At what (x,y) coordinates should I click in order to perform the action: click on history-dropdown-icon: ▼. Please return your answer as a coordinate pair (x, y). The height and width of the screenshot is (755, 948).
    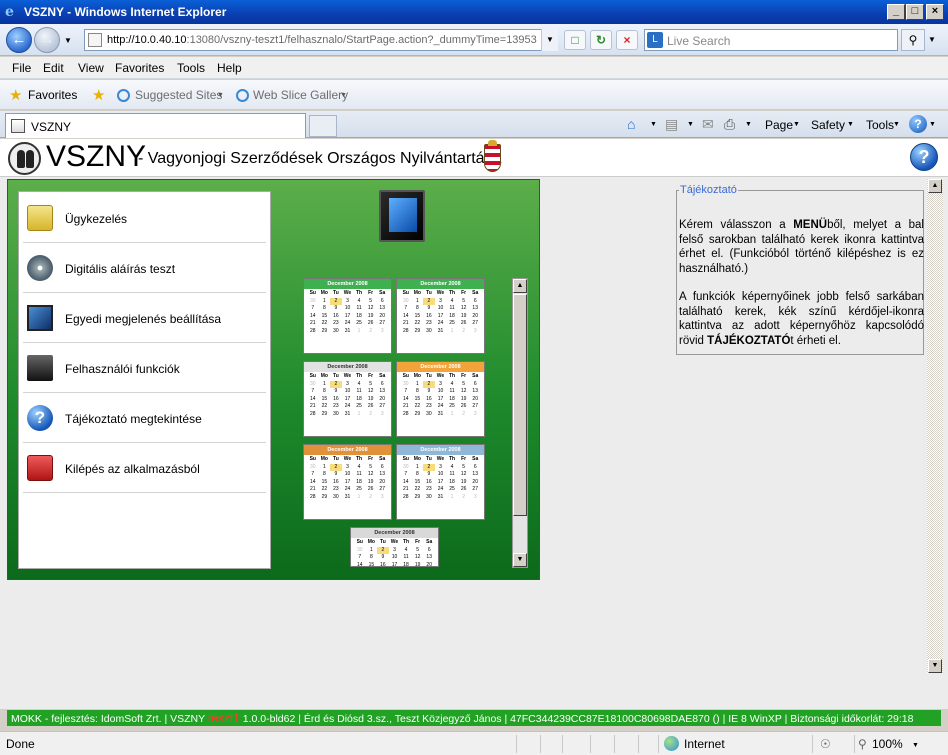
    Looking at the image, I should click on (68, 40).